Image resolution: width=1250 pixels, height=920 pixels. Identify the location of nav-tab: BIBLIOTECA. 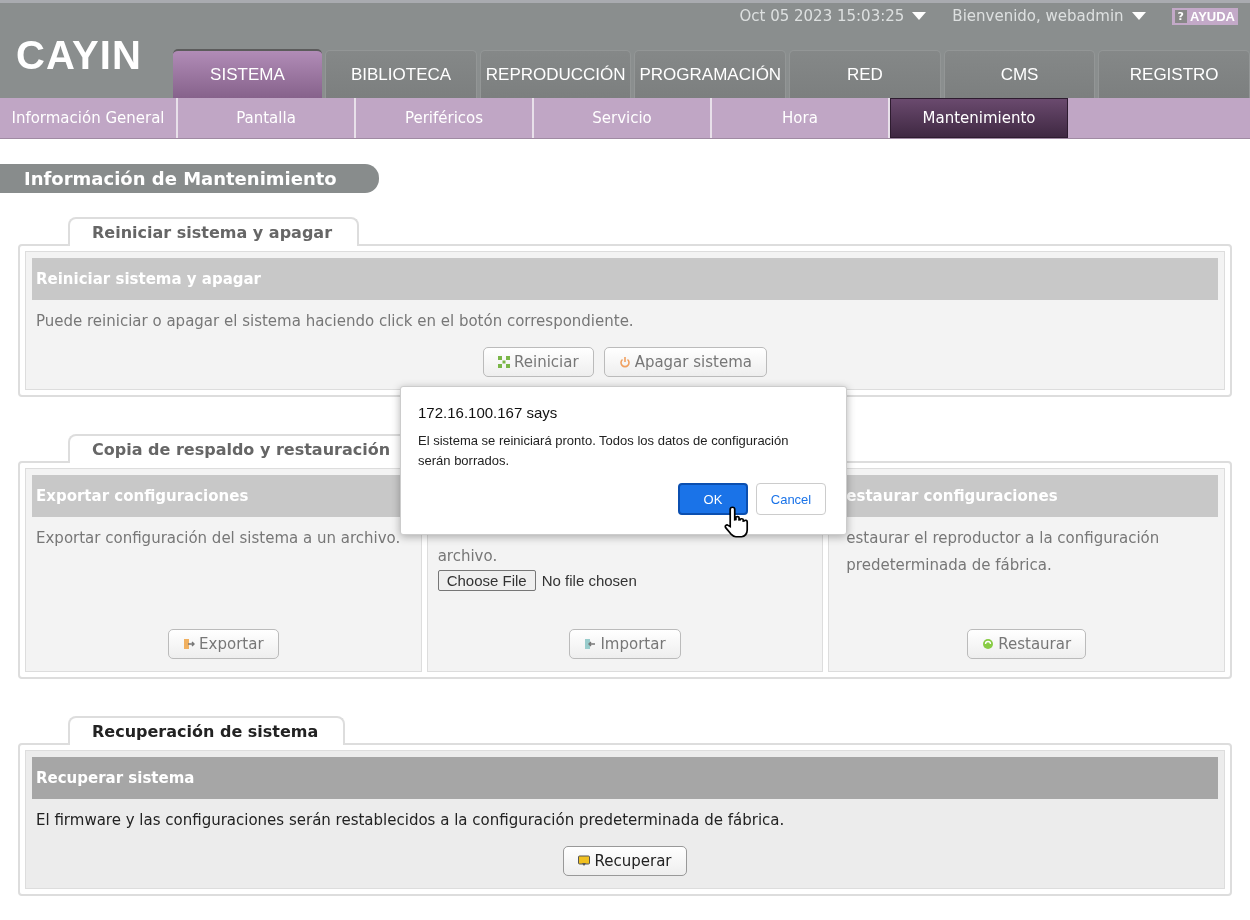
(401, 74).